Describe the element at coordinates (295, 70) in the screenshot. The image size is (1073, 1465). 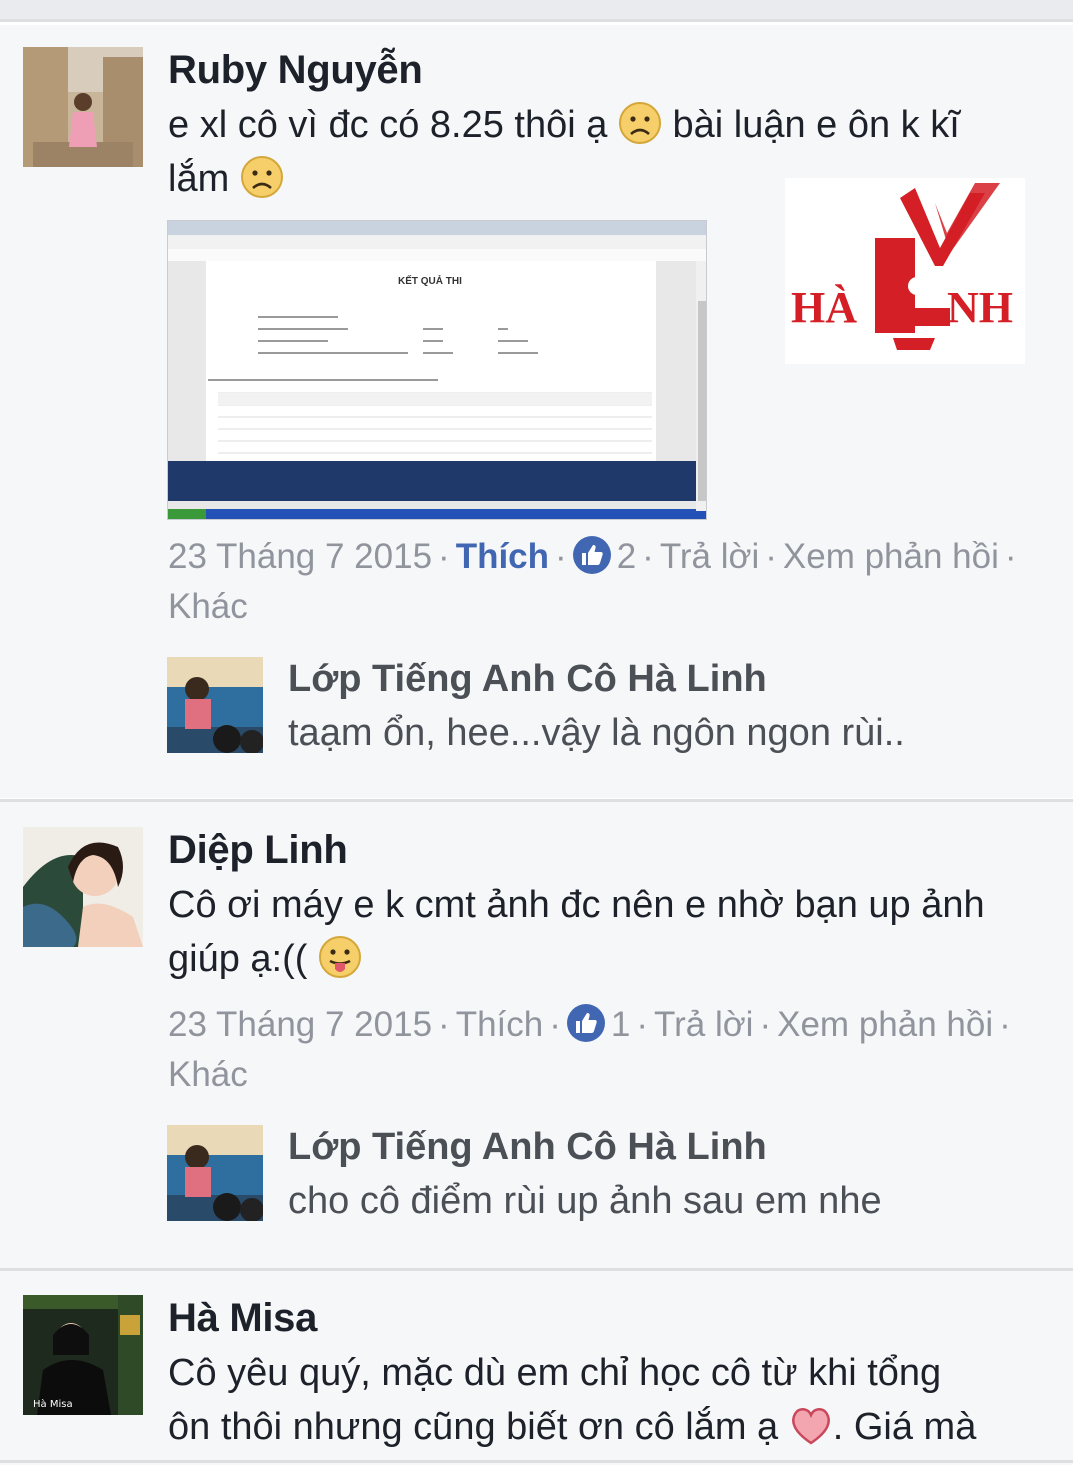
I see `comment-author: Ruby Nguyễn` at that location.